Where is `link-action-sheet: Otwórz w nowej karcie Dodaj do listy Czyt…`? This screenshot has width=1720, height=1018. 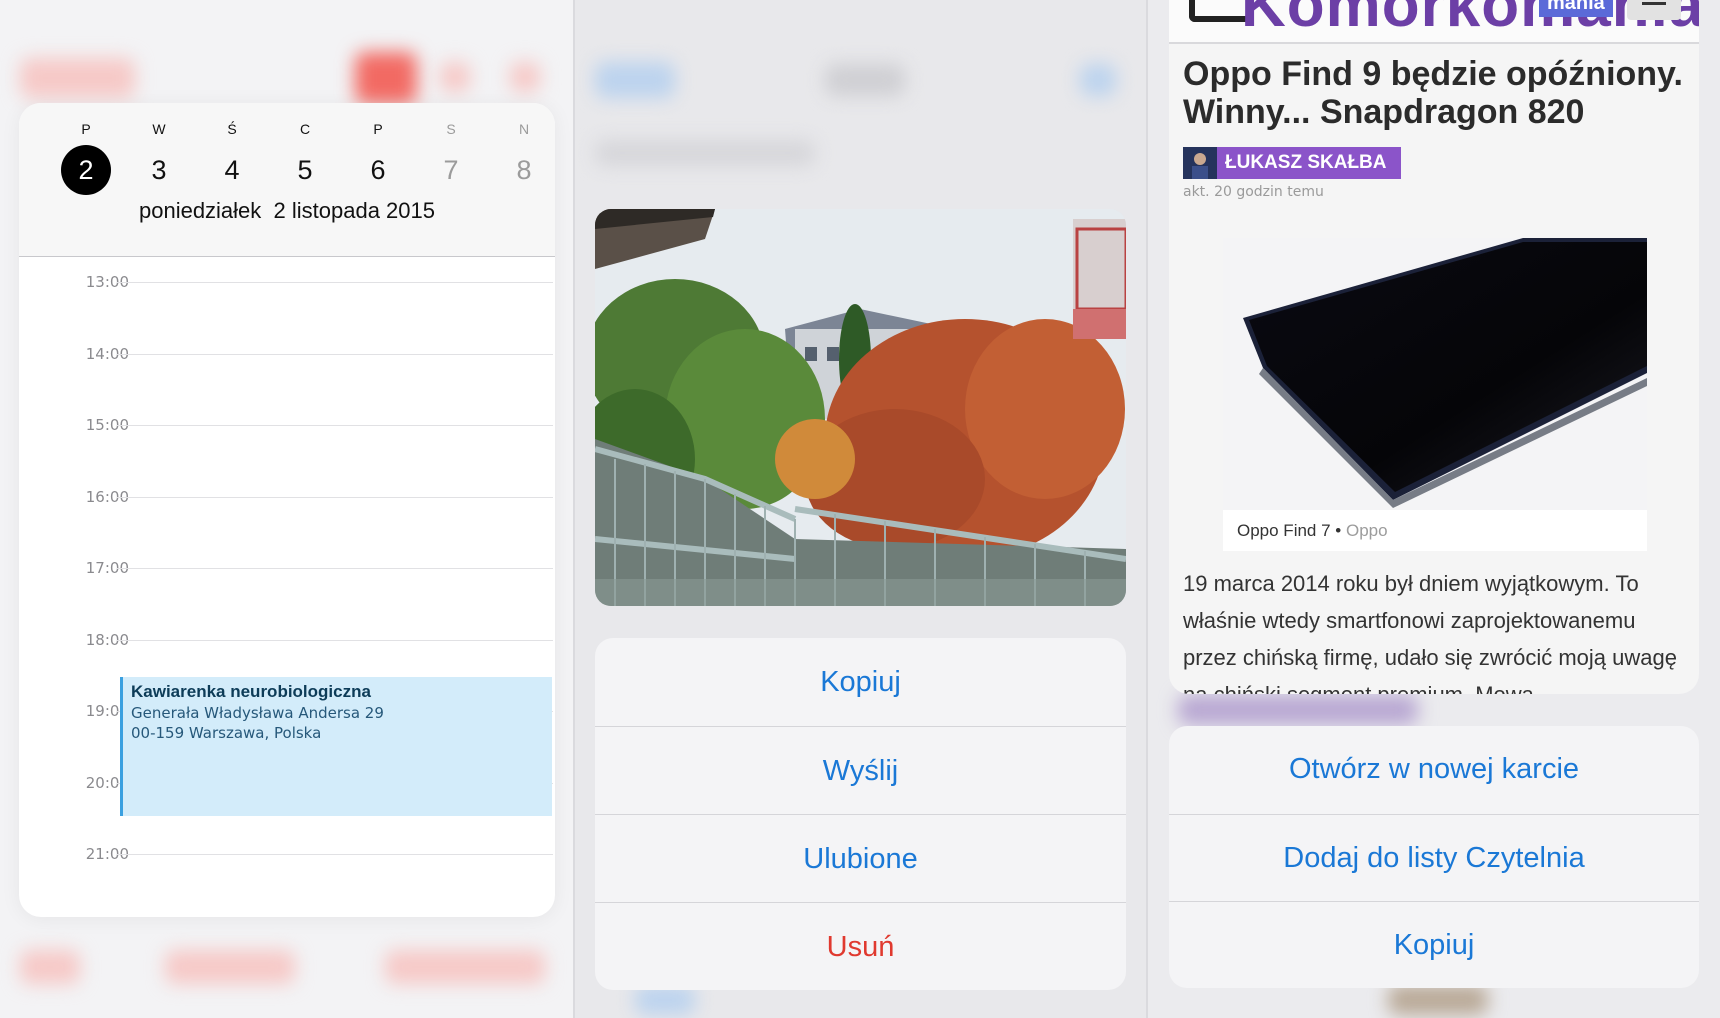
link-action-sheet: Otwórz w nowej karcie Dodaj do listy Czyt… is located at coordinates (1434, 857).